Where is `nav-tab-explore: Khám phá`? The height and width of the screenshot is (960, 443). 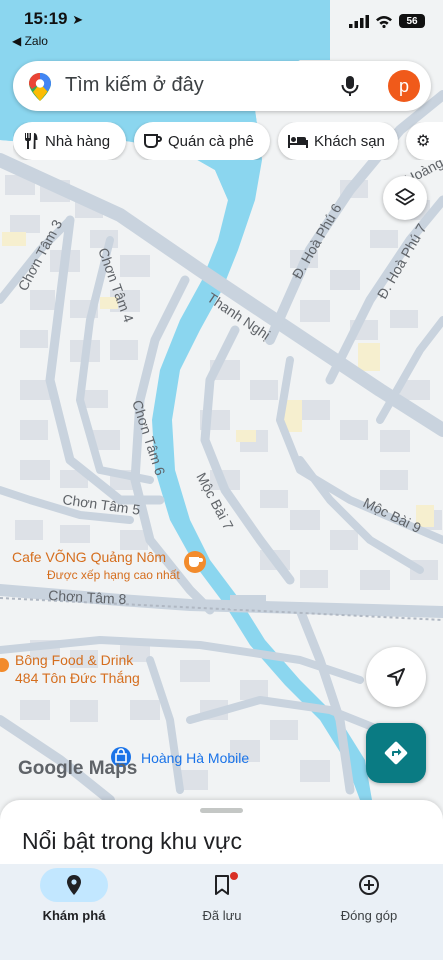
nav-tab-explore: Khám phá is located at coordinates (74, 899).